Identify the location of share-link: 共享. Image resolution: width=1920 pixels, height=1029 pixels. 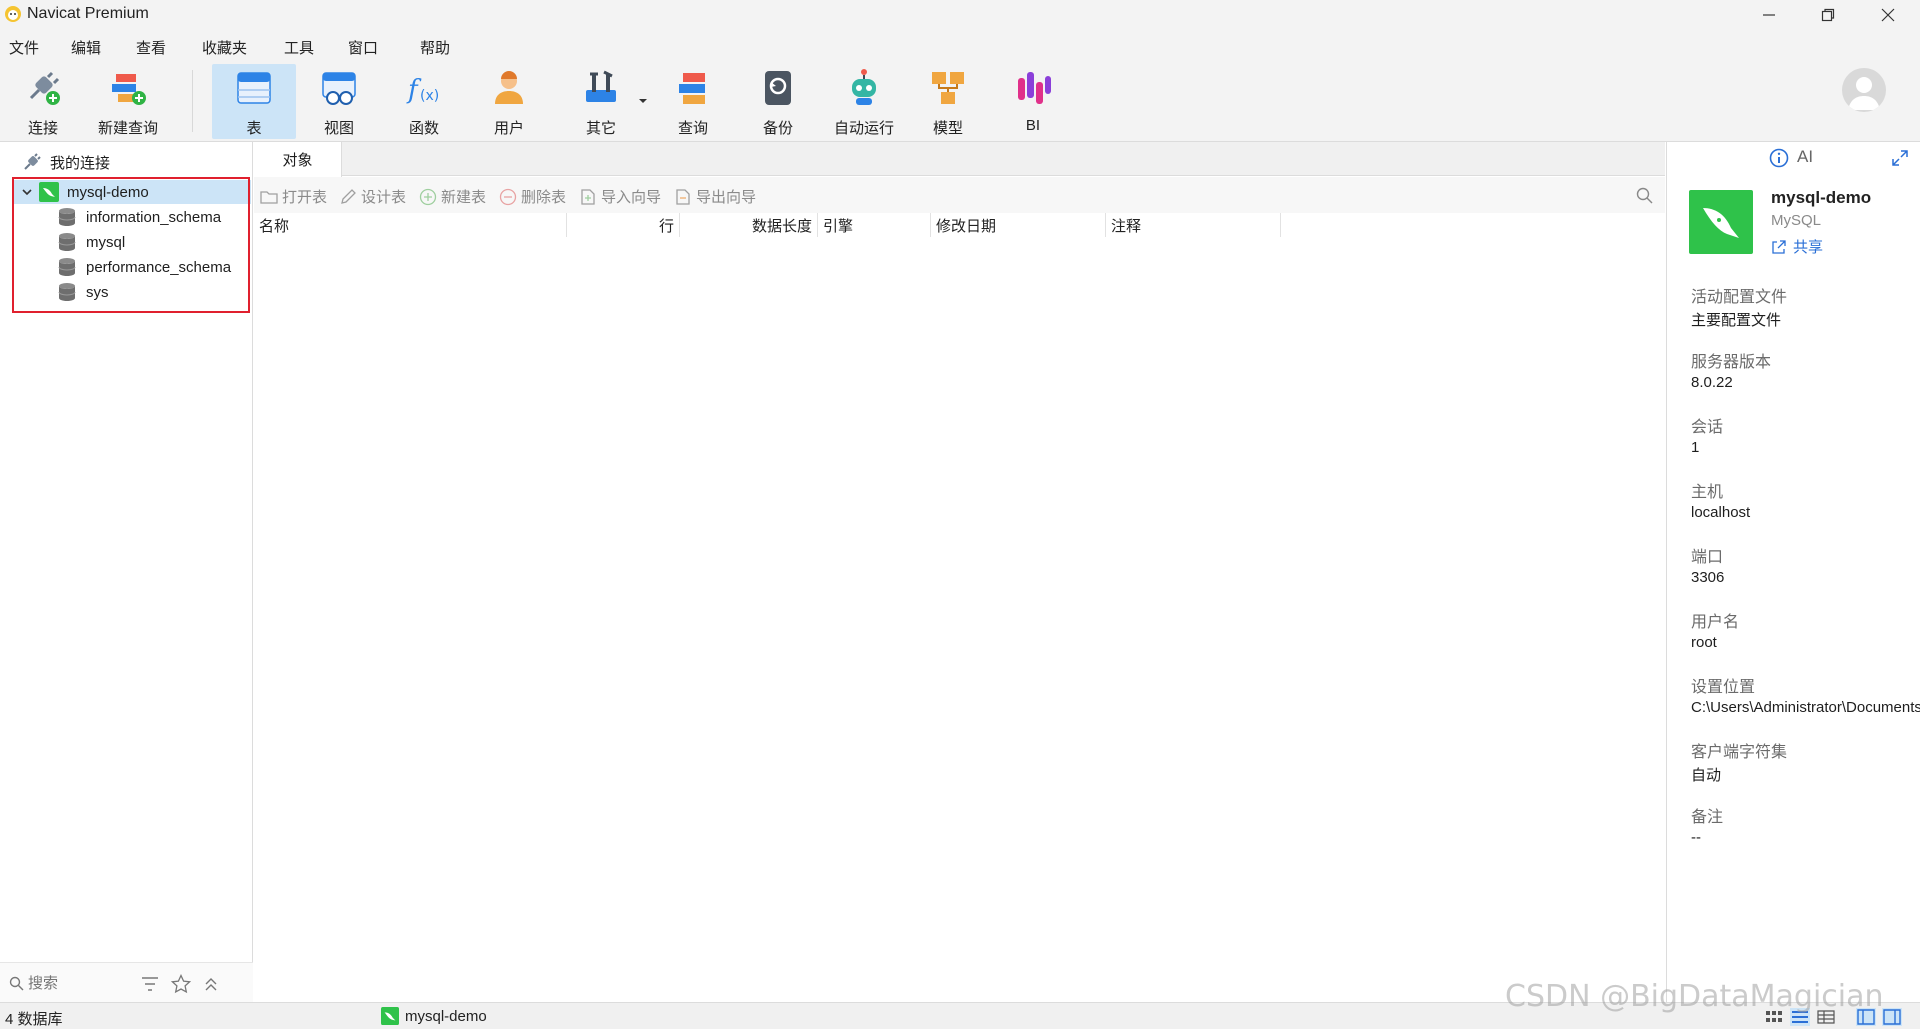
(1797, 246).